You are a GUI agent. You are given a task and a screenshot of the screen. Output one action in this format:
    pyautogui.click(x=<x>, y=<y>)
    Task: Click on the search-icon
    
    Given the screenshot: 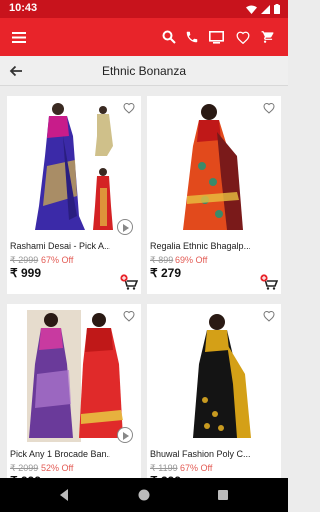 What is the action you would take?
    pyautogui.click(x=169, y=37)
    